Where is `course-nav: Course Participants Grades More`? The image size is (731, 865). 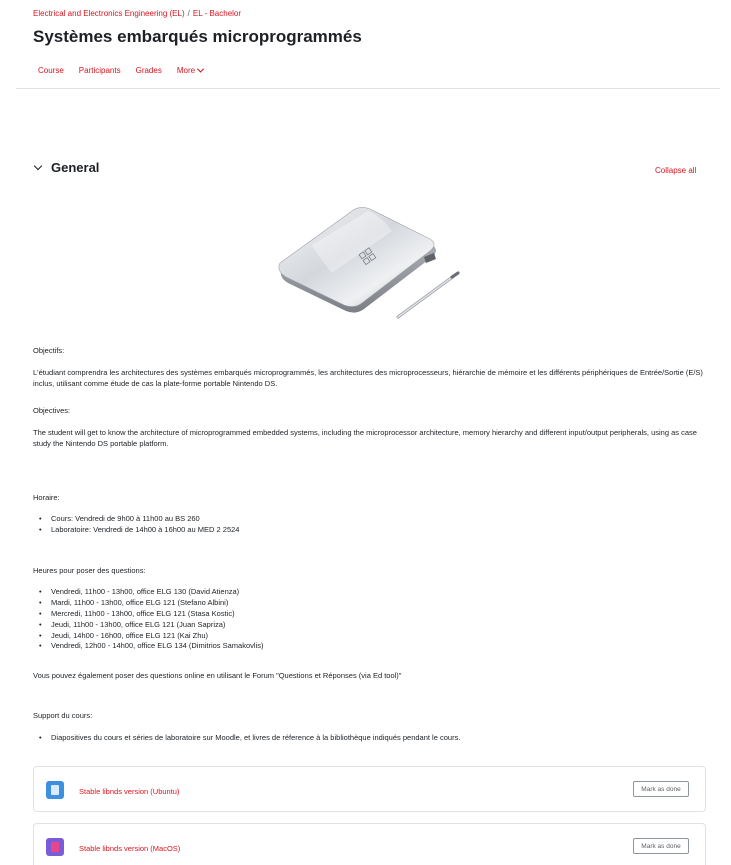 course-nav: Course Participants Grades More is located at coordinates (128, 70).